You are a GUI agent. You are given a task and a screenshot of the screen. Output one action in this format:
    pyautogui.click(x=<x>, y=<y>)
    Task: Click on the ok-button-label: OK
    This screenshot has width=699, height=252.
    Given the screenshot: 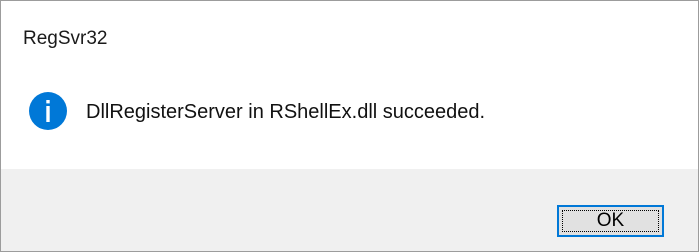 What is the action you would take?
    pyautogui.click(x=610, y=221)
    